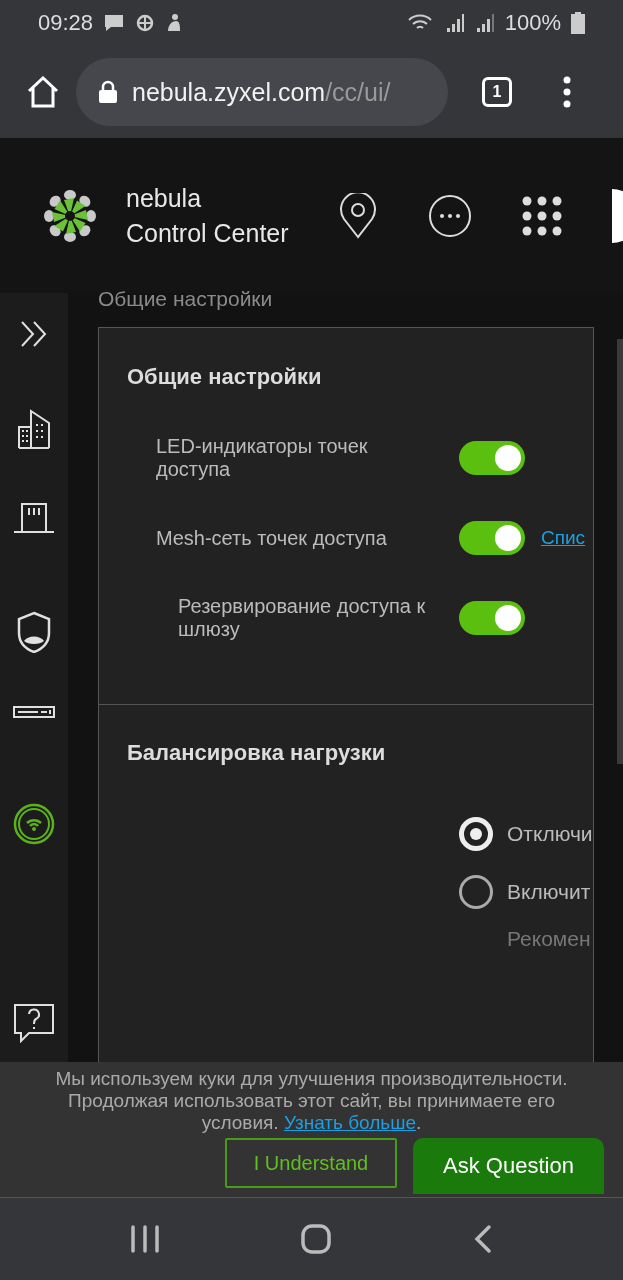 The height and width of the screenshot is (1280, 623). I want to click on shield-icon, so click(34, 632).